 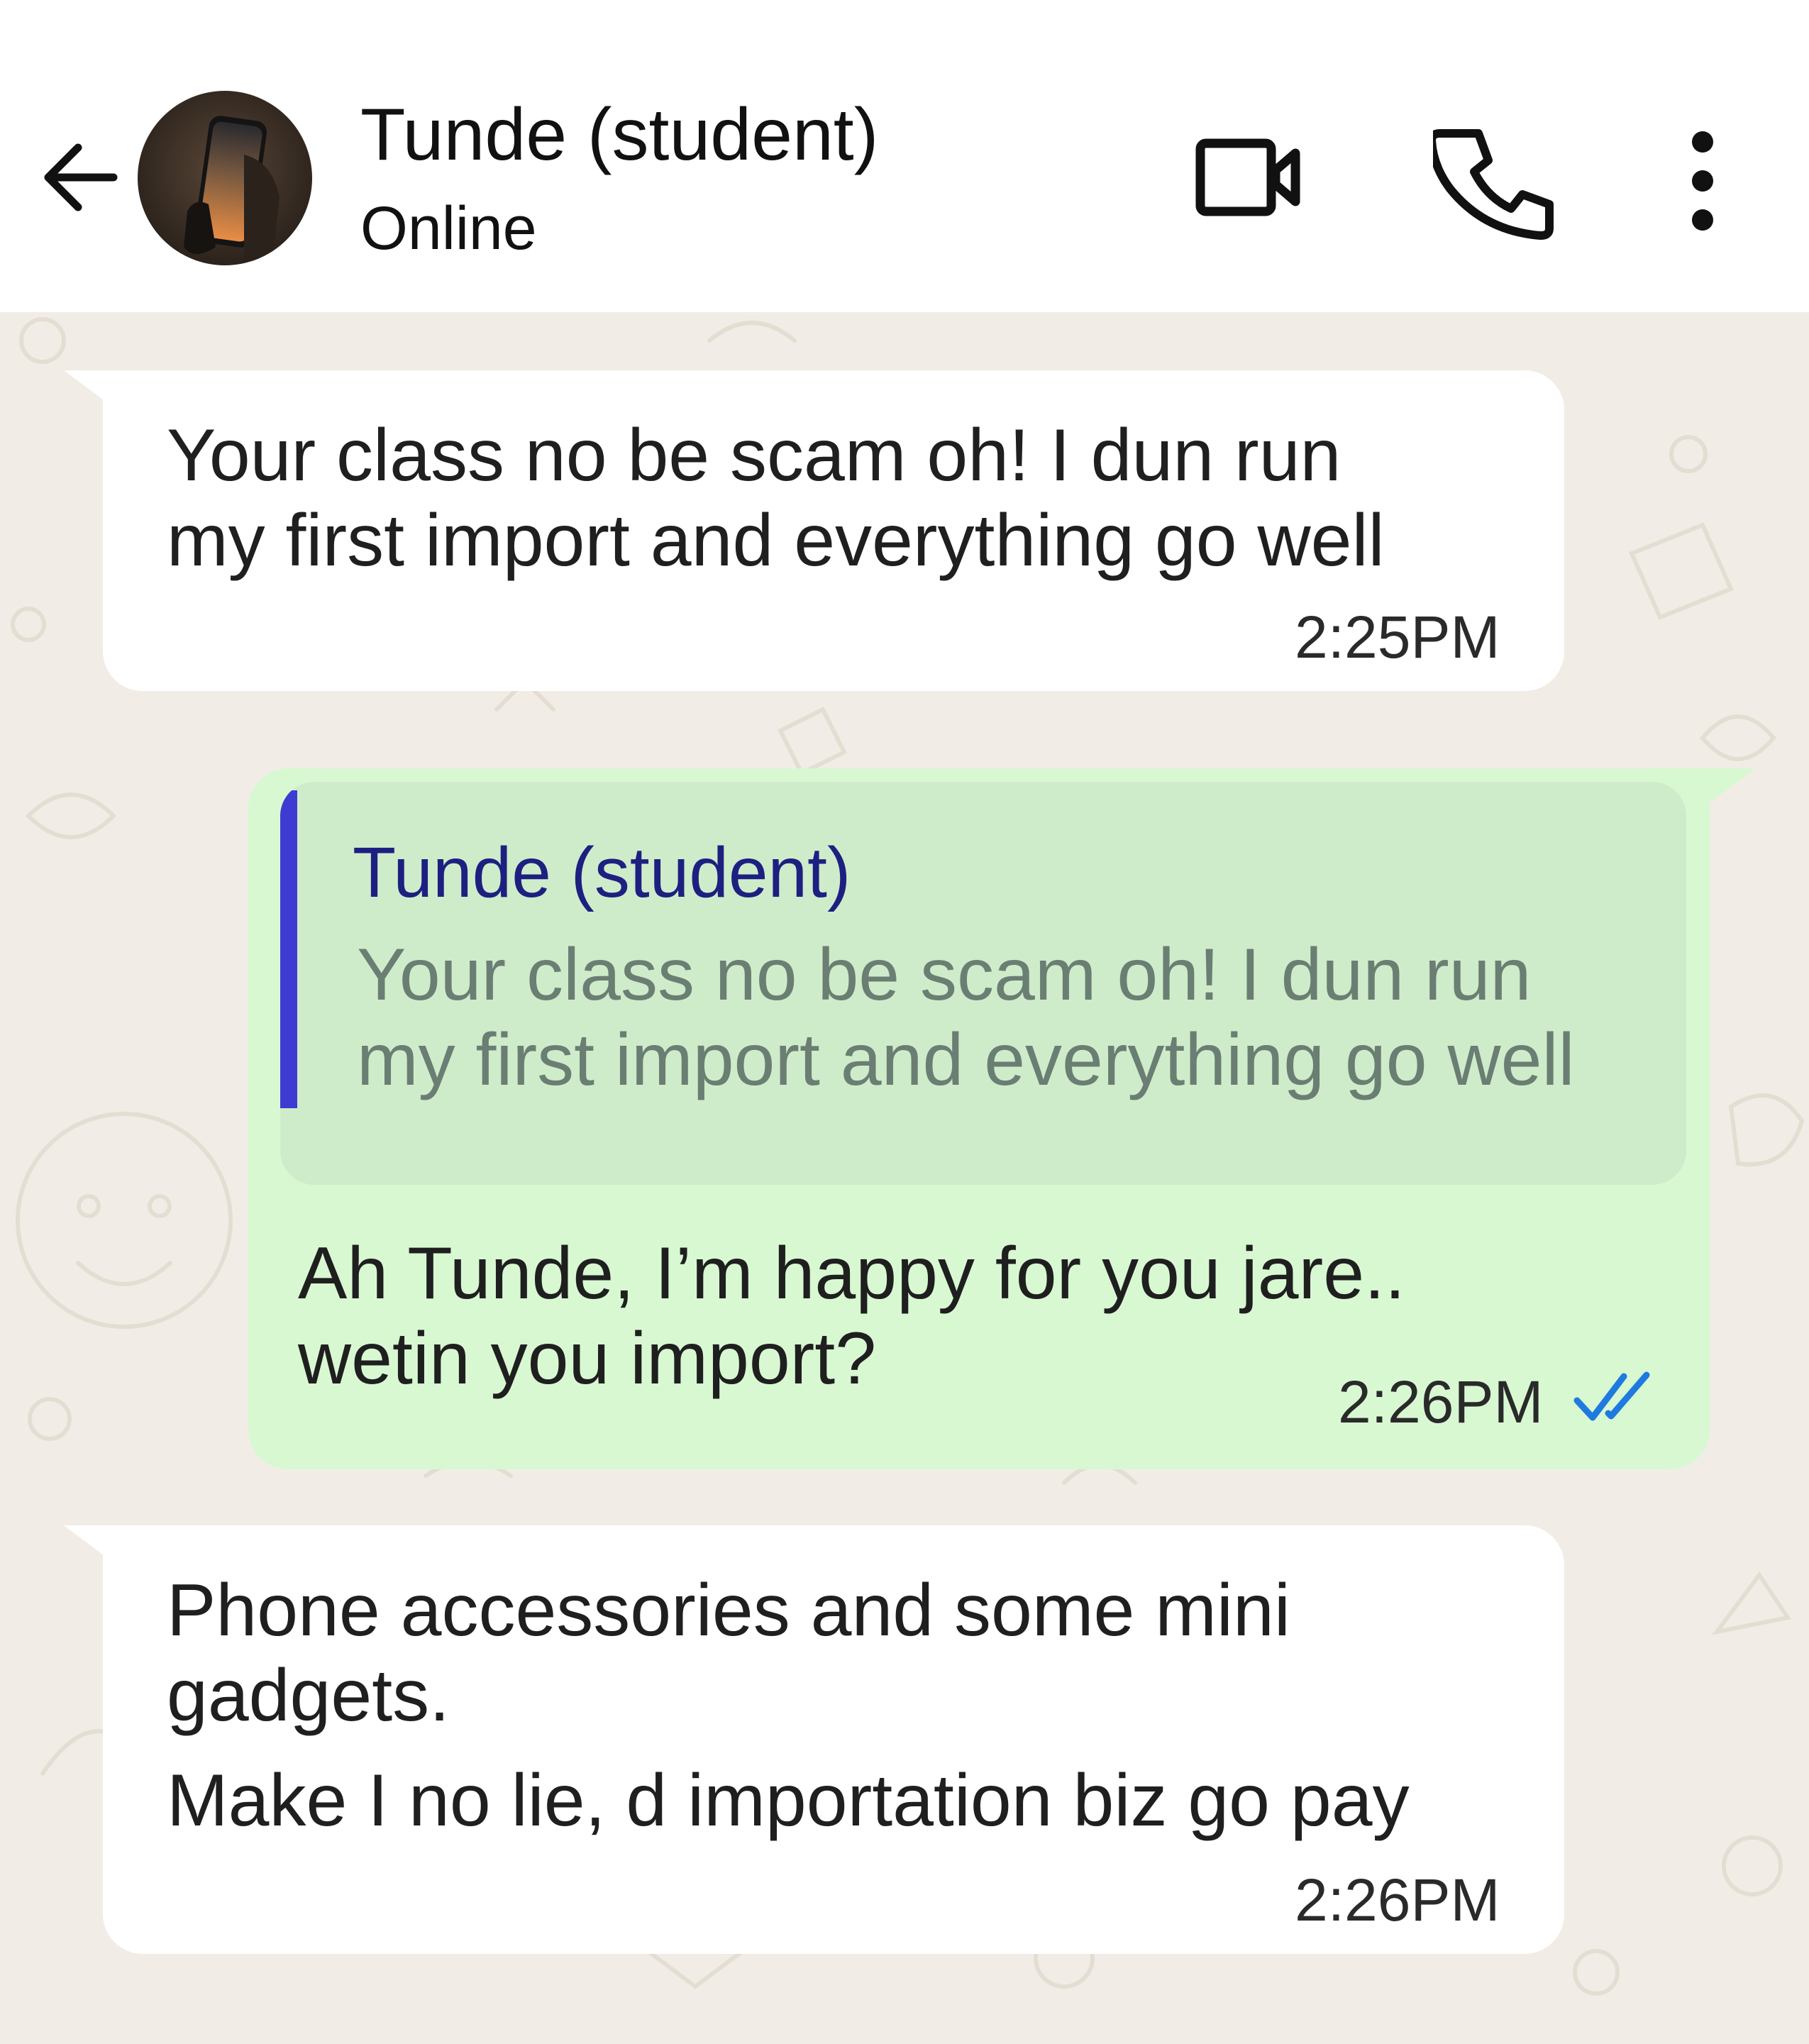 I want to click on message-text-line: Phone accessories and some mini, so click(x=729, y=1610).